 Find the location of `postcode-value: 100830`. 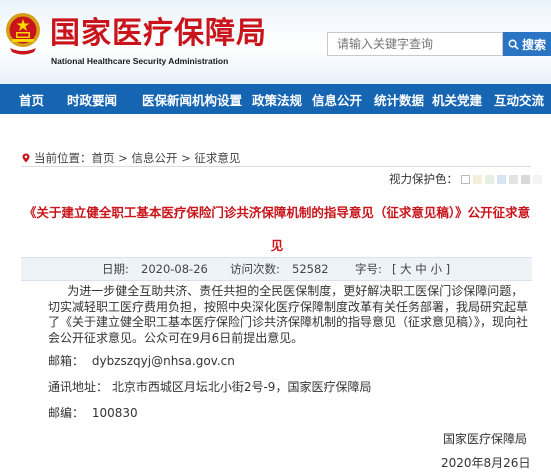

postcode-value: 100830 is located at coordinates (114, 413).